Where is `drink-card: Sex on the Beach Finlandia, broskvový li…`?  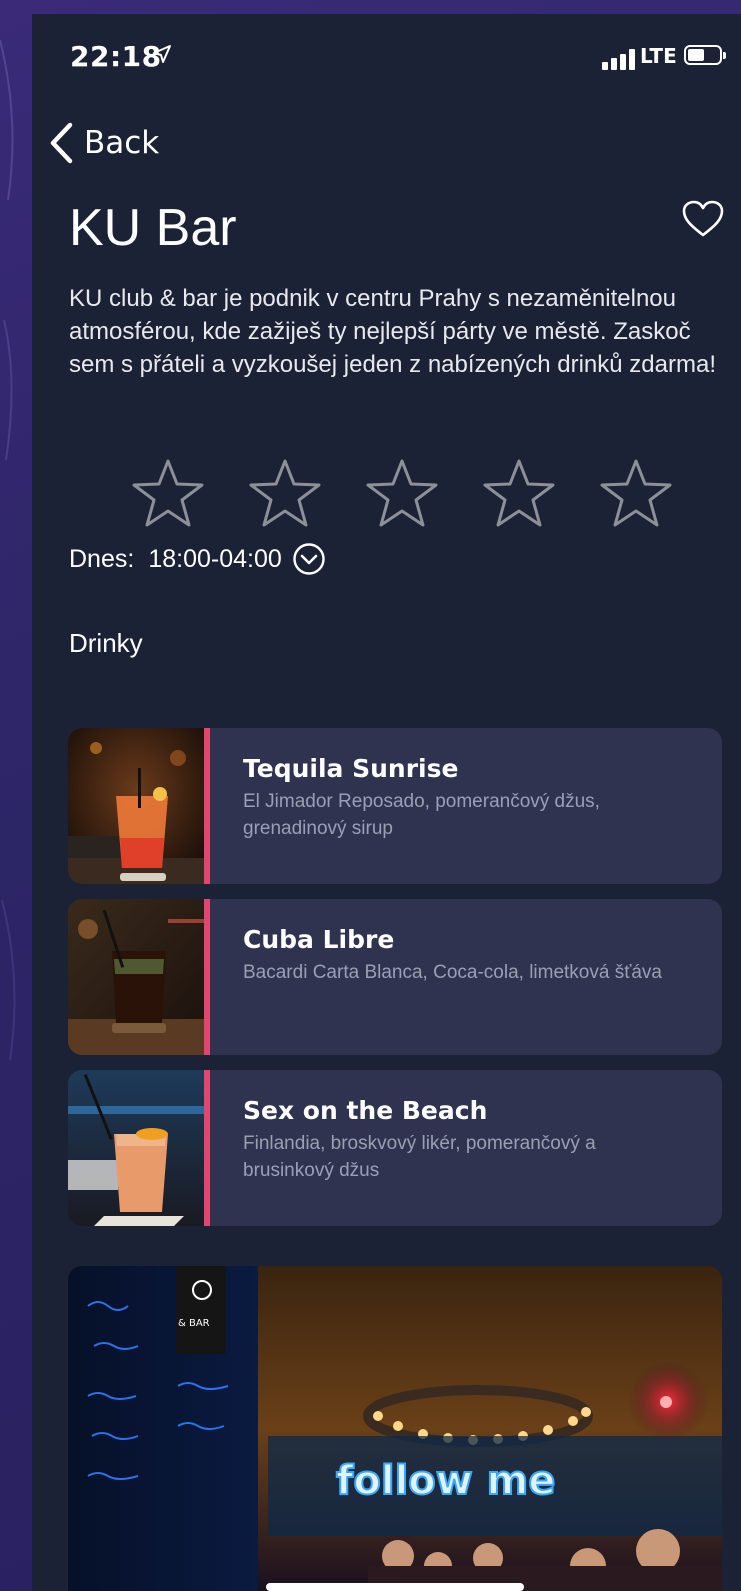
drink-card: Sex on the Beach Finlandia, broskvový li… is located at coordinates (395, 1148).